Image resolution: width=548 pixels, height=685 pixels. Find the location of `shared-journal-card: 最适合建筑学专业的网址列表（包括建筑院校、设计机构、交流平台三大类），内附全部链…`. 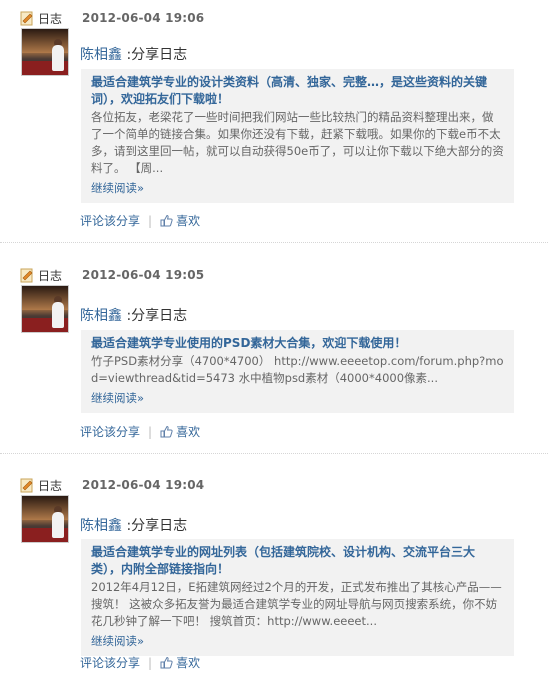

shared-journal-card: 最适合建筑学专业的网址列表（包括建筑院校、设计机构、交流平台三大类），内附全部链… is located at coordinates (297, 597).